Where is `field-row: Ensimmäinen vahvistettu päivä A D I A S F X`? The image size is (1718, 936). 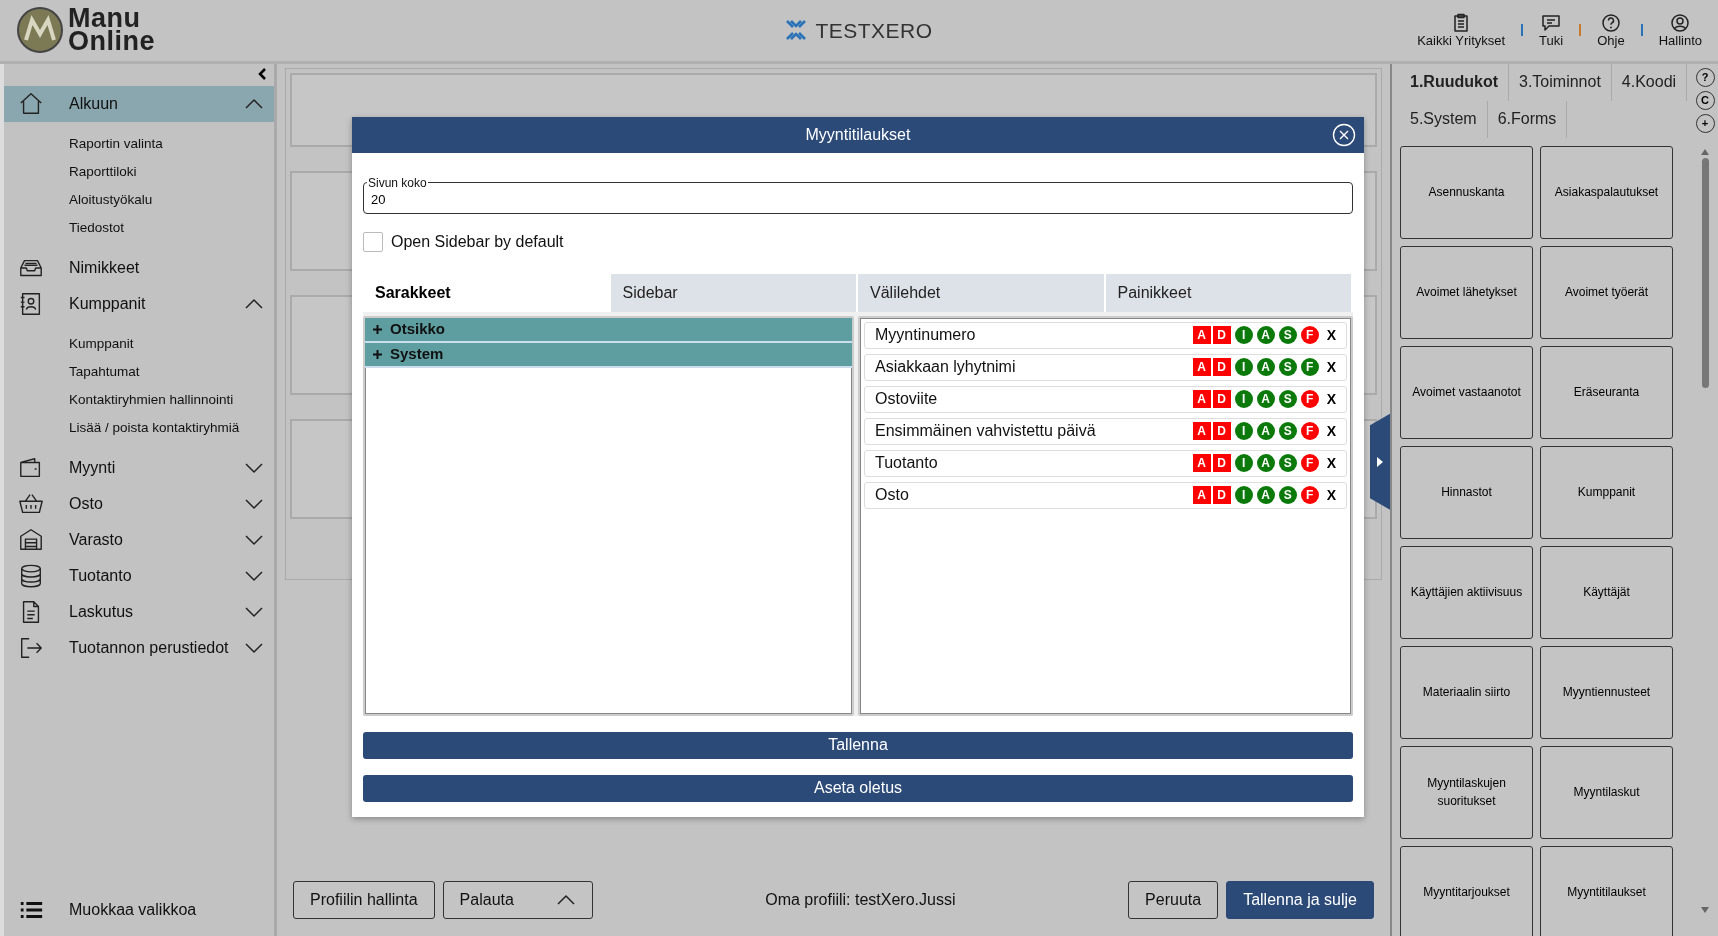
field-row: Ensimmäinen vahvistettu päivä A D I A S F X is located at coordinates (1105, 431).